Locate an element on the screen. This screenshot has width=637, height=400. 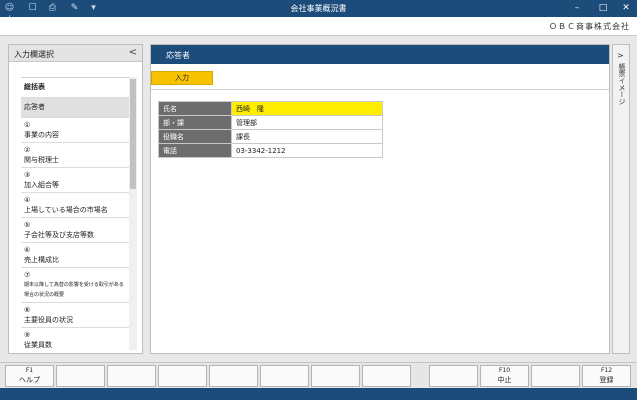
field-row: 氏名 西崎 隆 is located at coordinates (270, 108).